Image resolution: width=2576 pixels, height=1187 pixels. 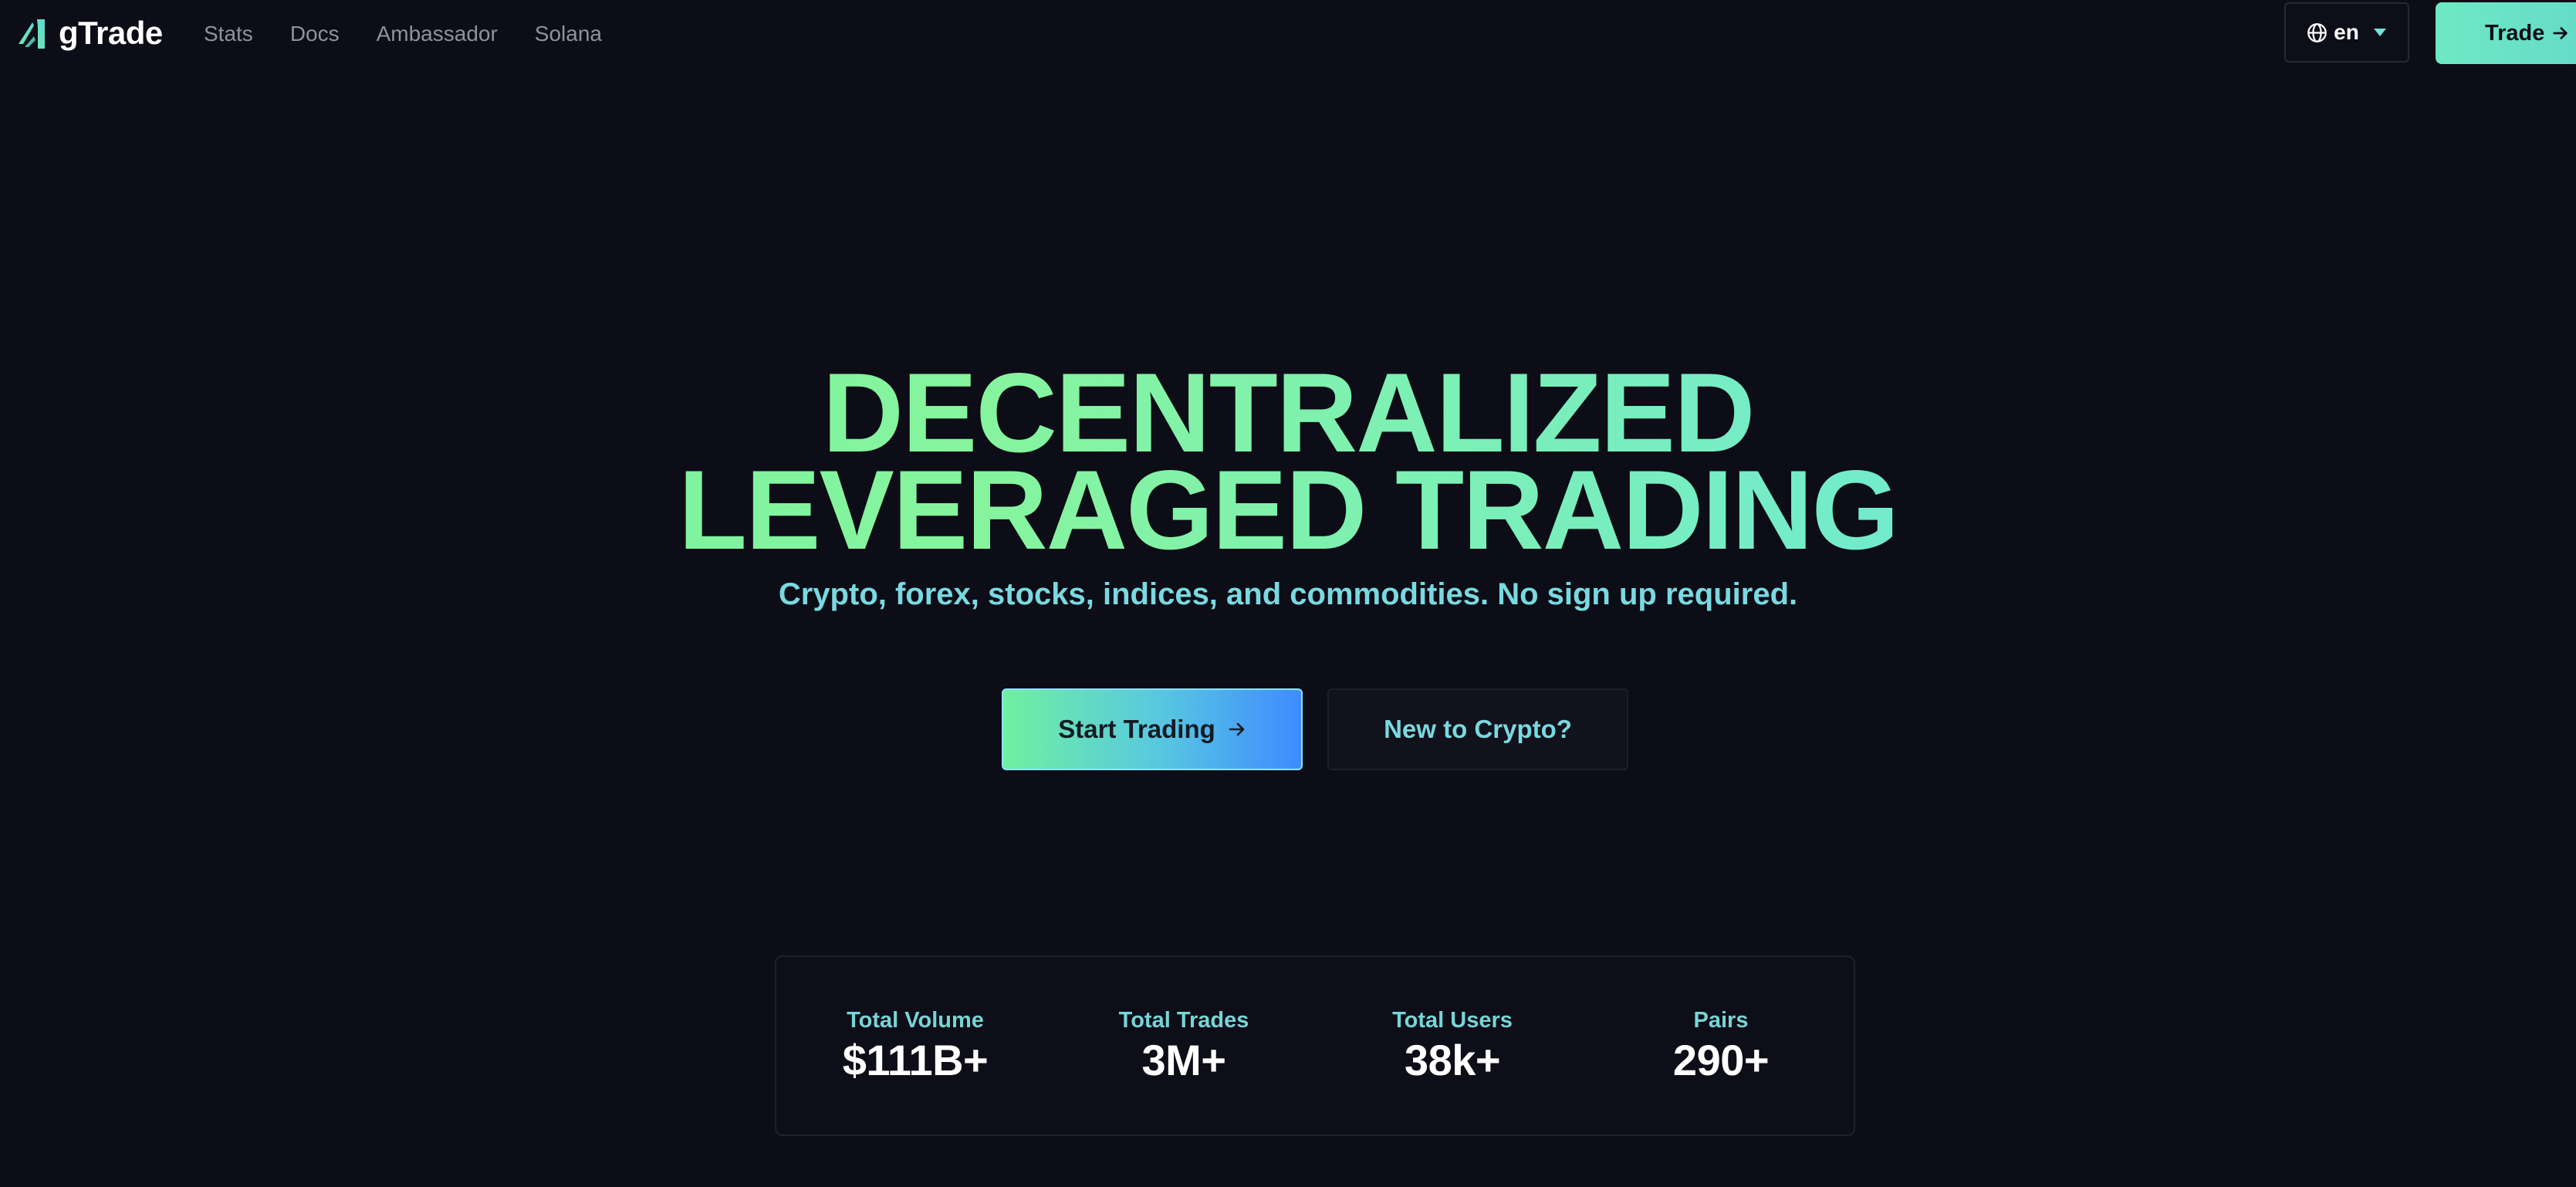 What do you see at coordinates (1452, 1021) in the screenshot?
I see `stat-label: Total Users` at bounding box center [1452, 1021].